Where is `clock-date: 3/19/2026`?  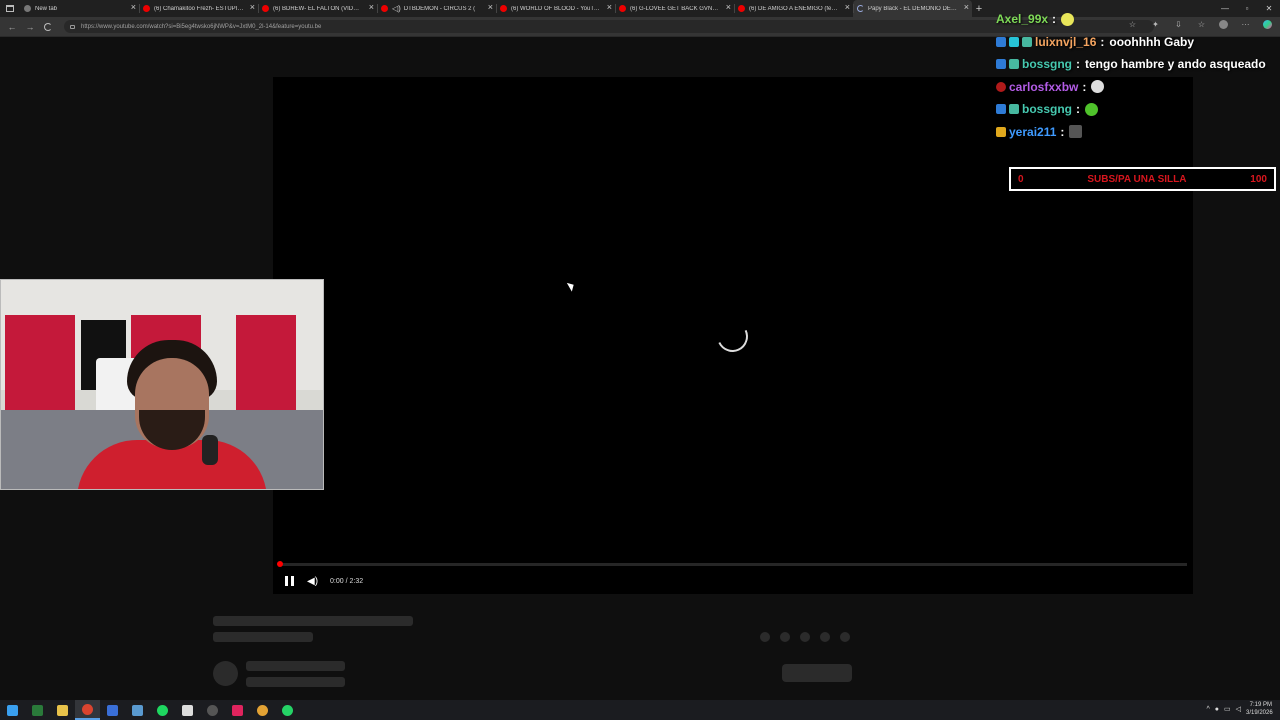
clock-date: 3/19/2026 is located at coordinates (1259, 713).